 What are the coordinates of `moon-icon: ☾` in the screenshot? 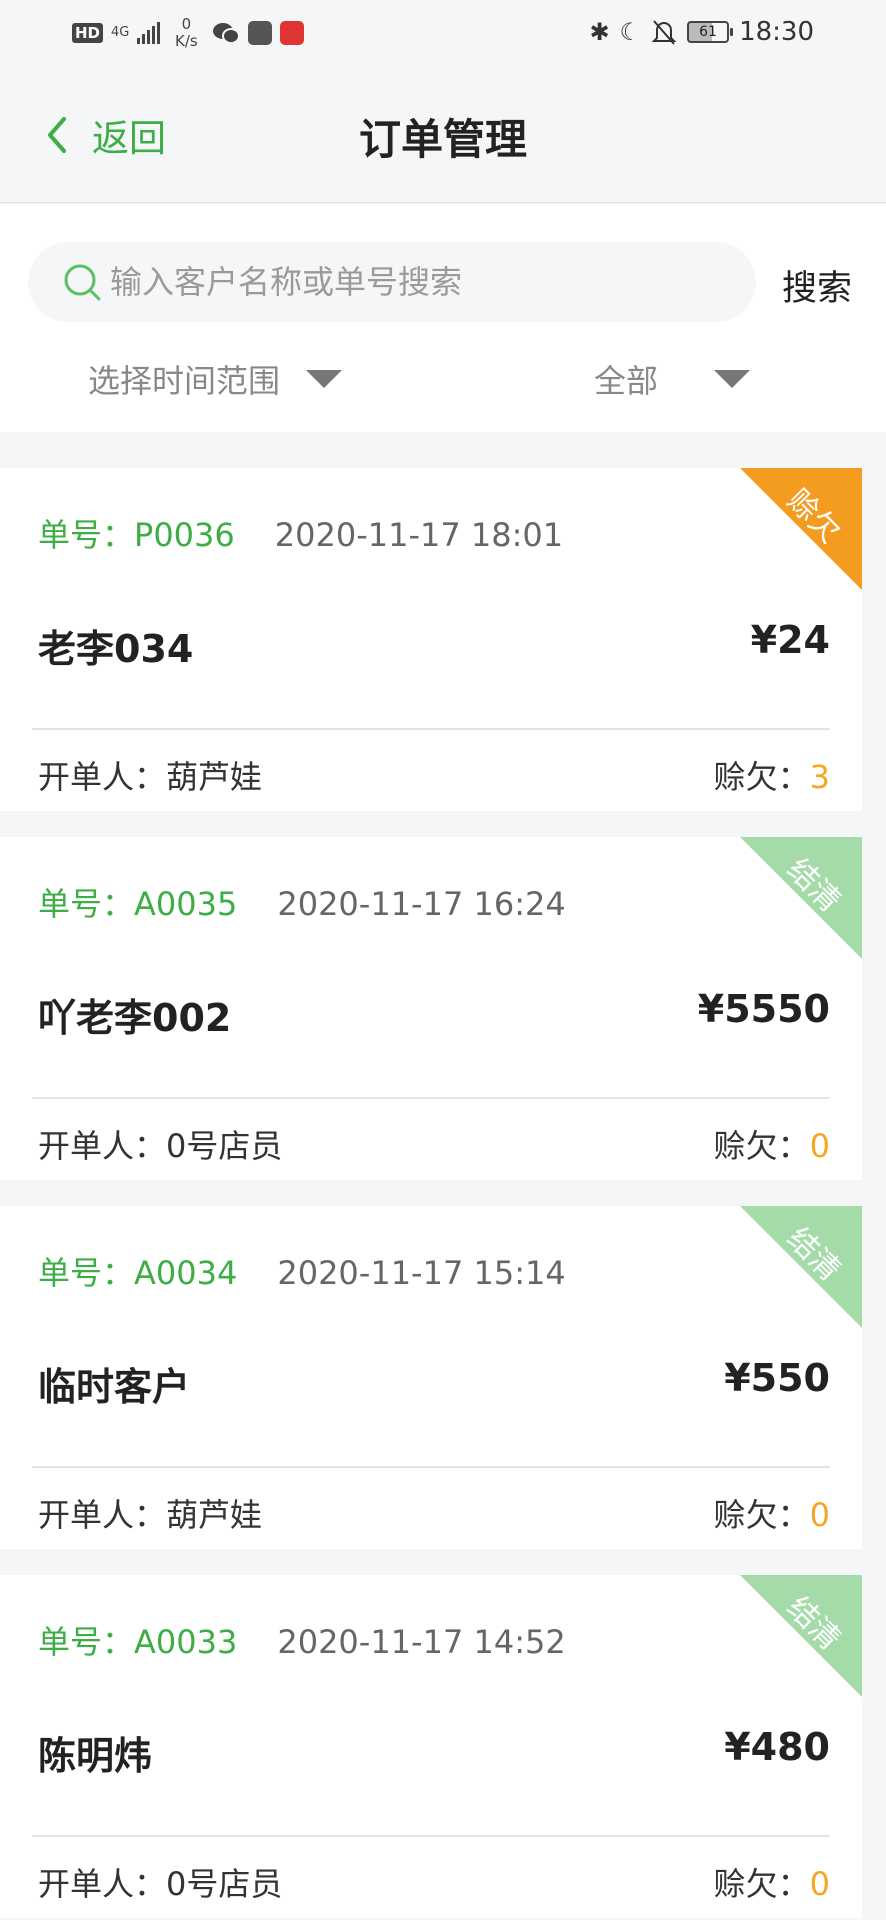 It's located at (630, 32).